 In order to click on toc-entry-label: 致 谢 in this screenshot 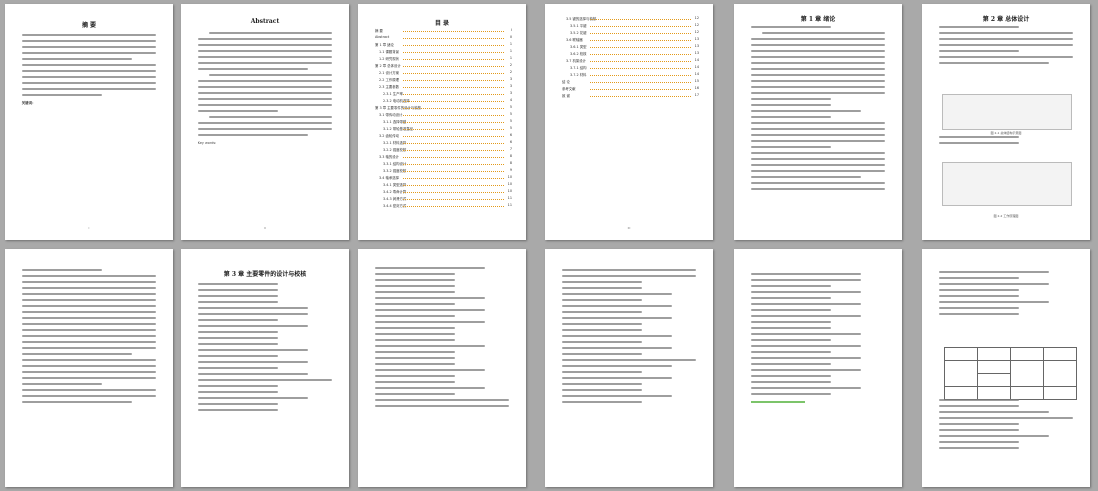, I will do `click(566, 96)`.